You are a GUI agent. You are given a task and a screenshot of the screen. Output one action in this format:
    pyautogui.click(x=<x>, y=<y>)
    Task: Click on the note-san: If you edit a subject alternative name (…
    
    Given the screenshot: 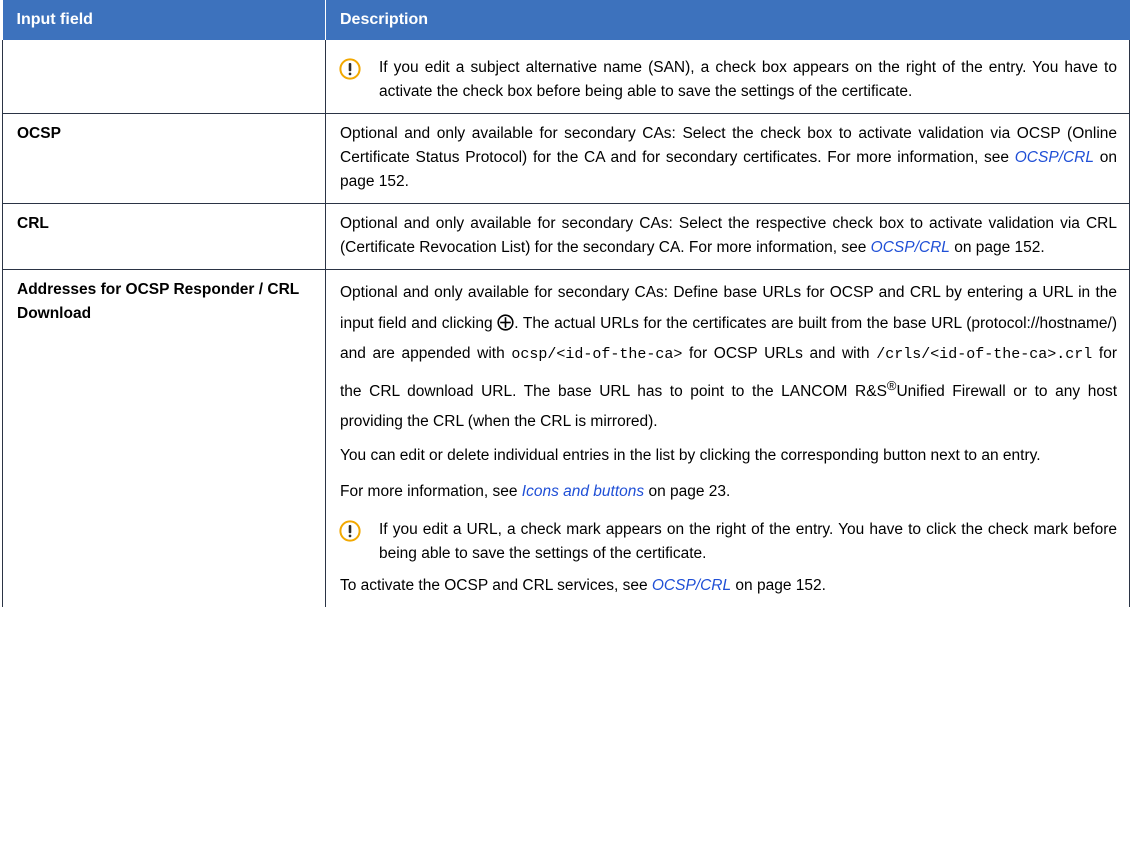 What is the action you would take?
    pyautogui.click(x=728, y=80)
    